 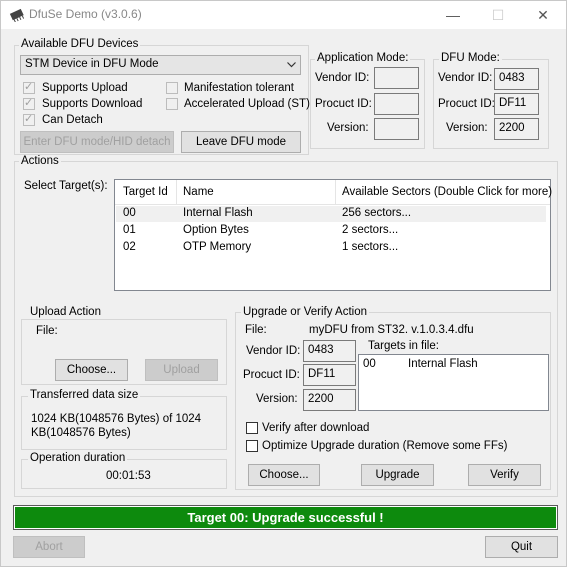 What do you see at coordinates (466, 104) in the screenshot?
I see `dfu-product-id-label: Procuct ID:` at bounding box center [466, 104].